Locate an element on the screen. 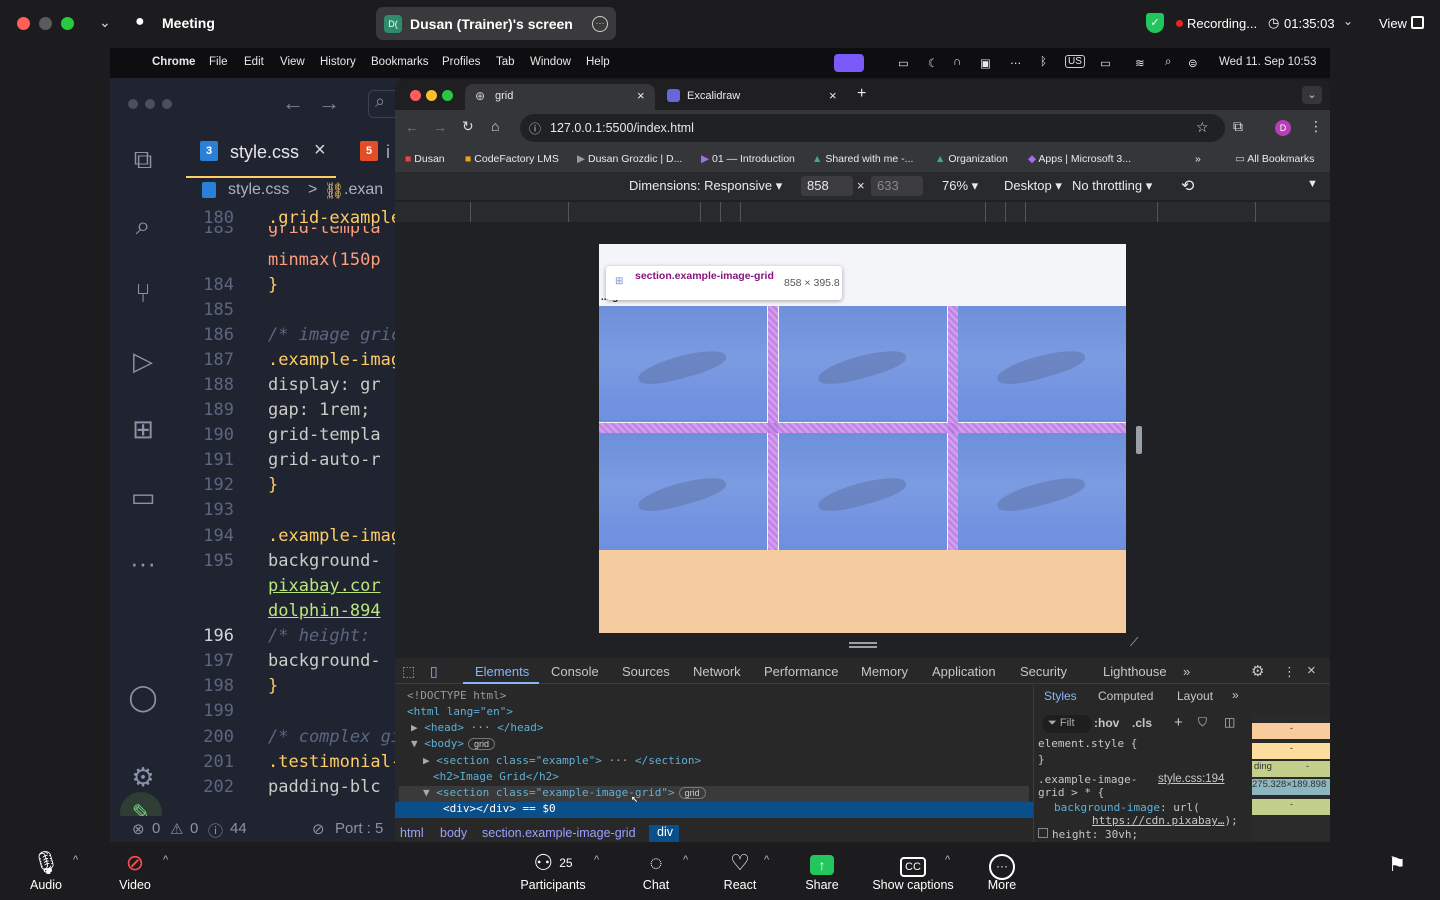 The height and width of the screenshot is (900, 1440). viewport-resize-handle-right is located at coordinates (1139, 440).